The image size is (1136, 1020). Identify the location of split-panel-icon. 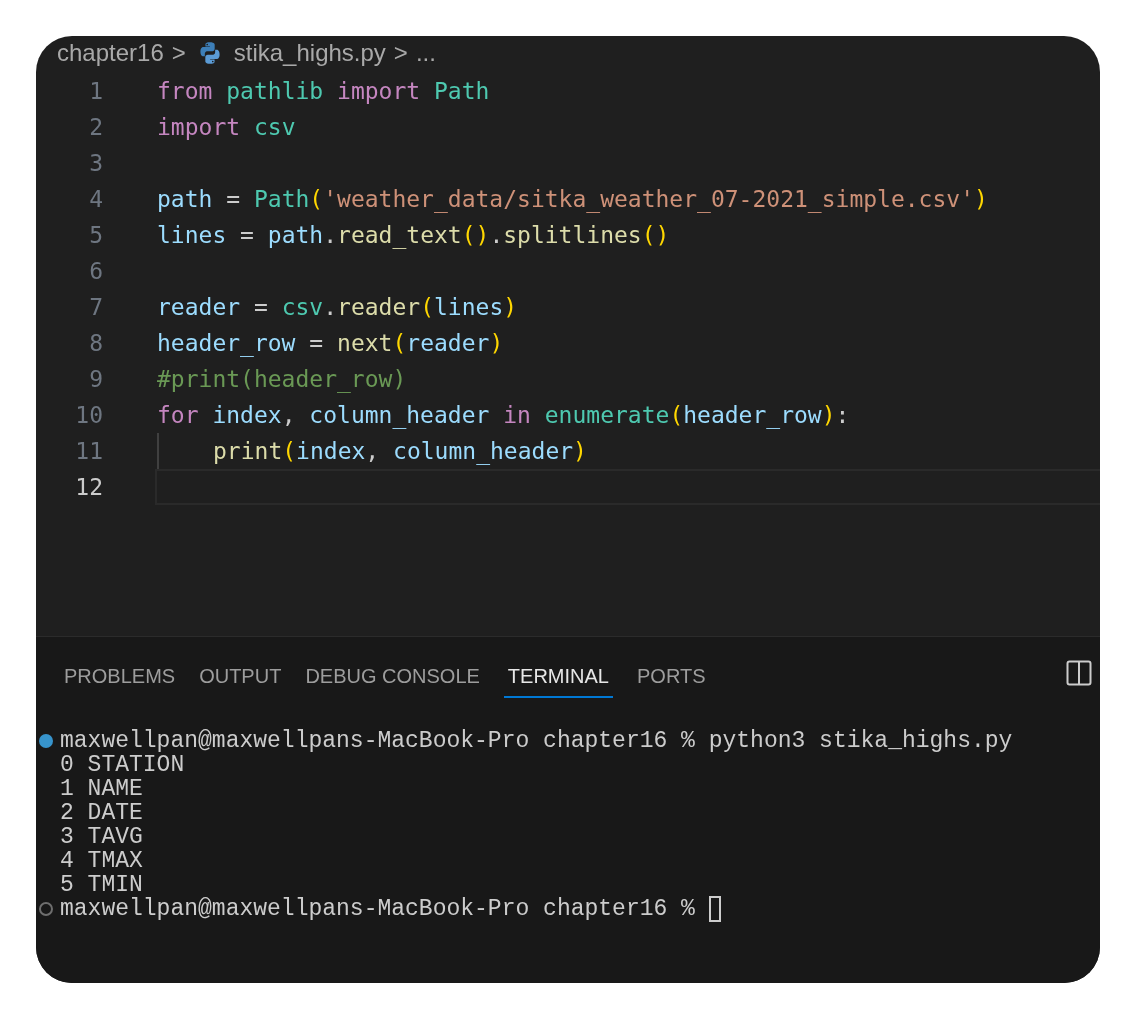
(1079, 673).